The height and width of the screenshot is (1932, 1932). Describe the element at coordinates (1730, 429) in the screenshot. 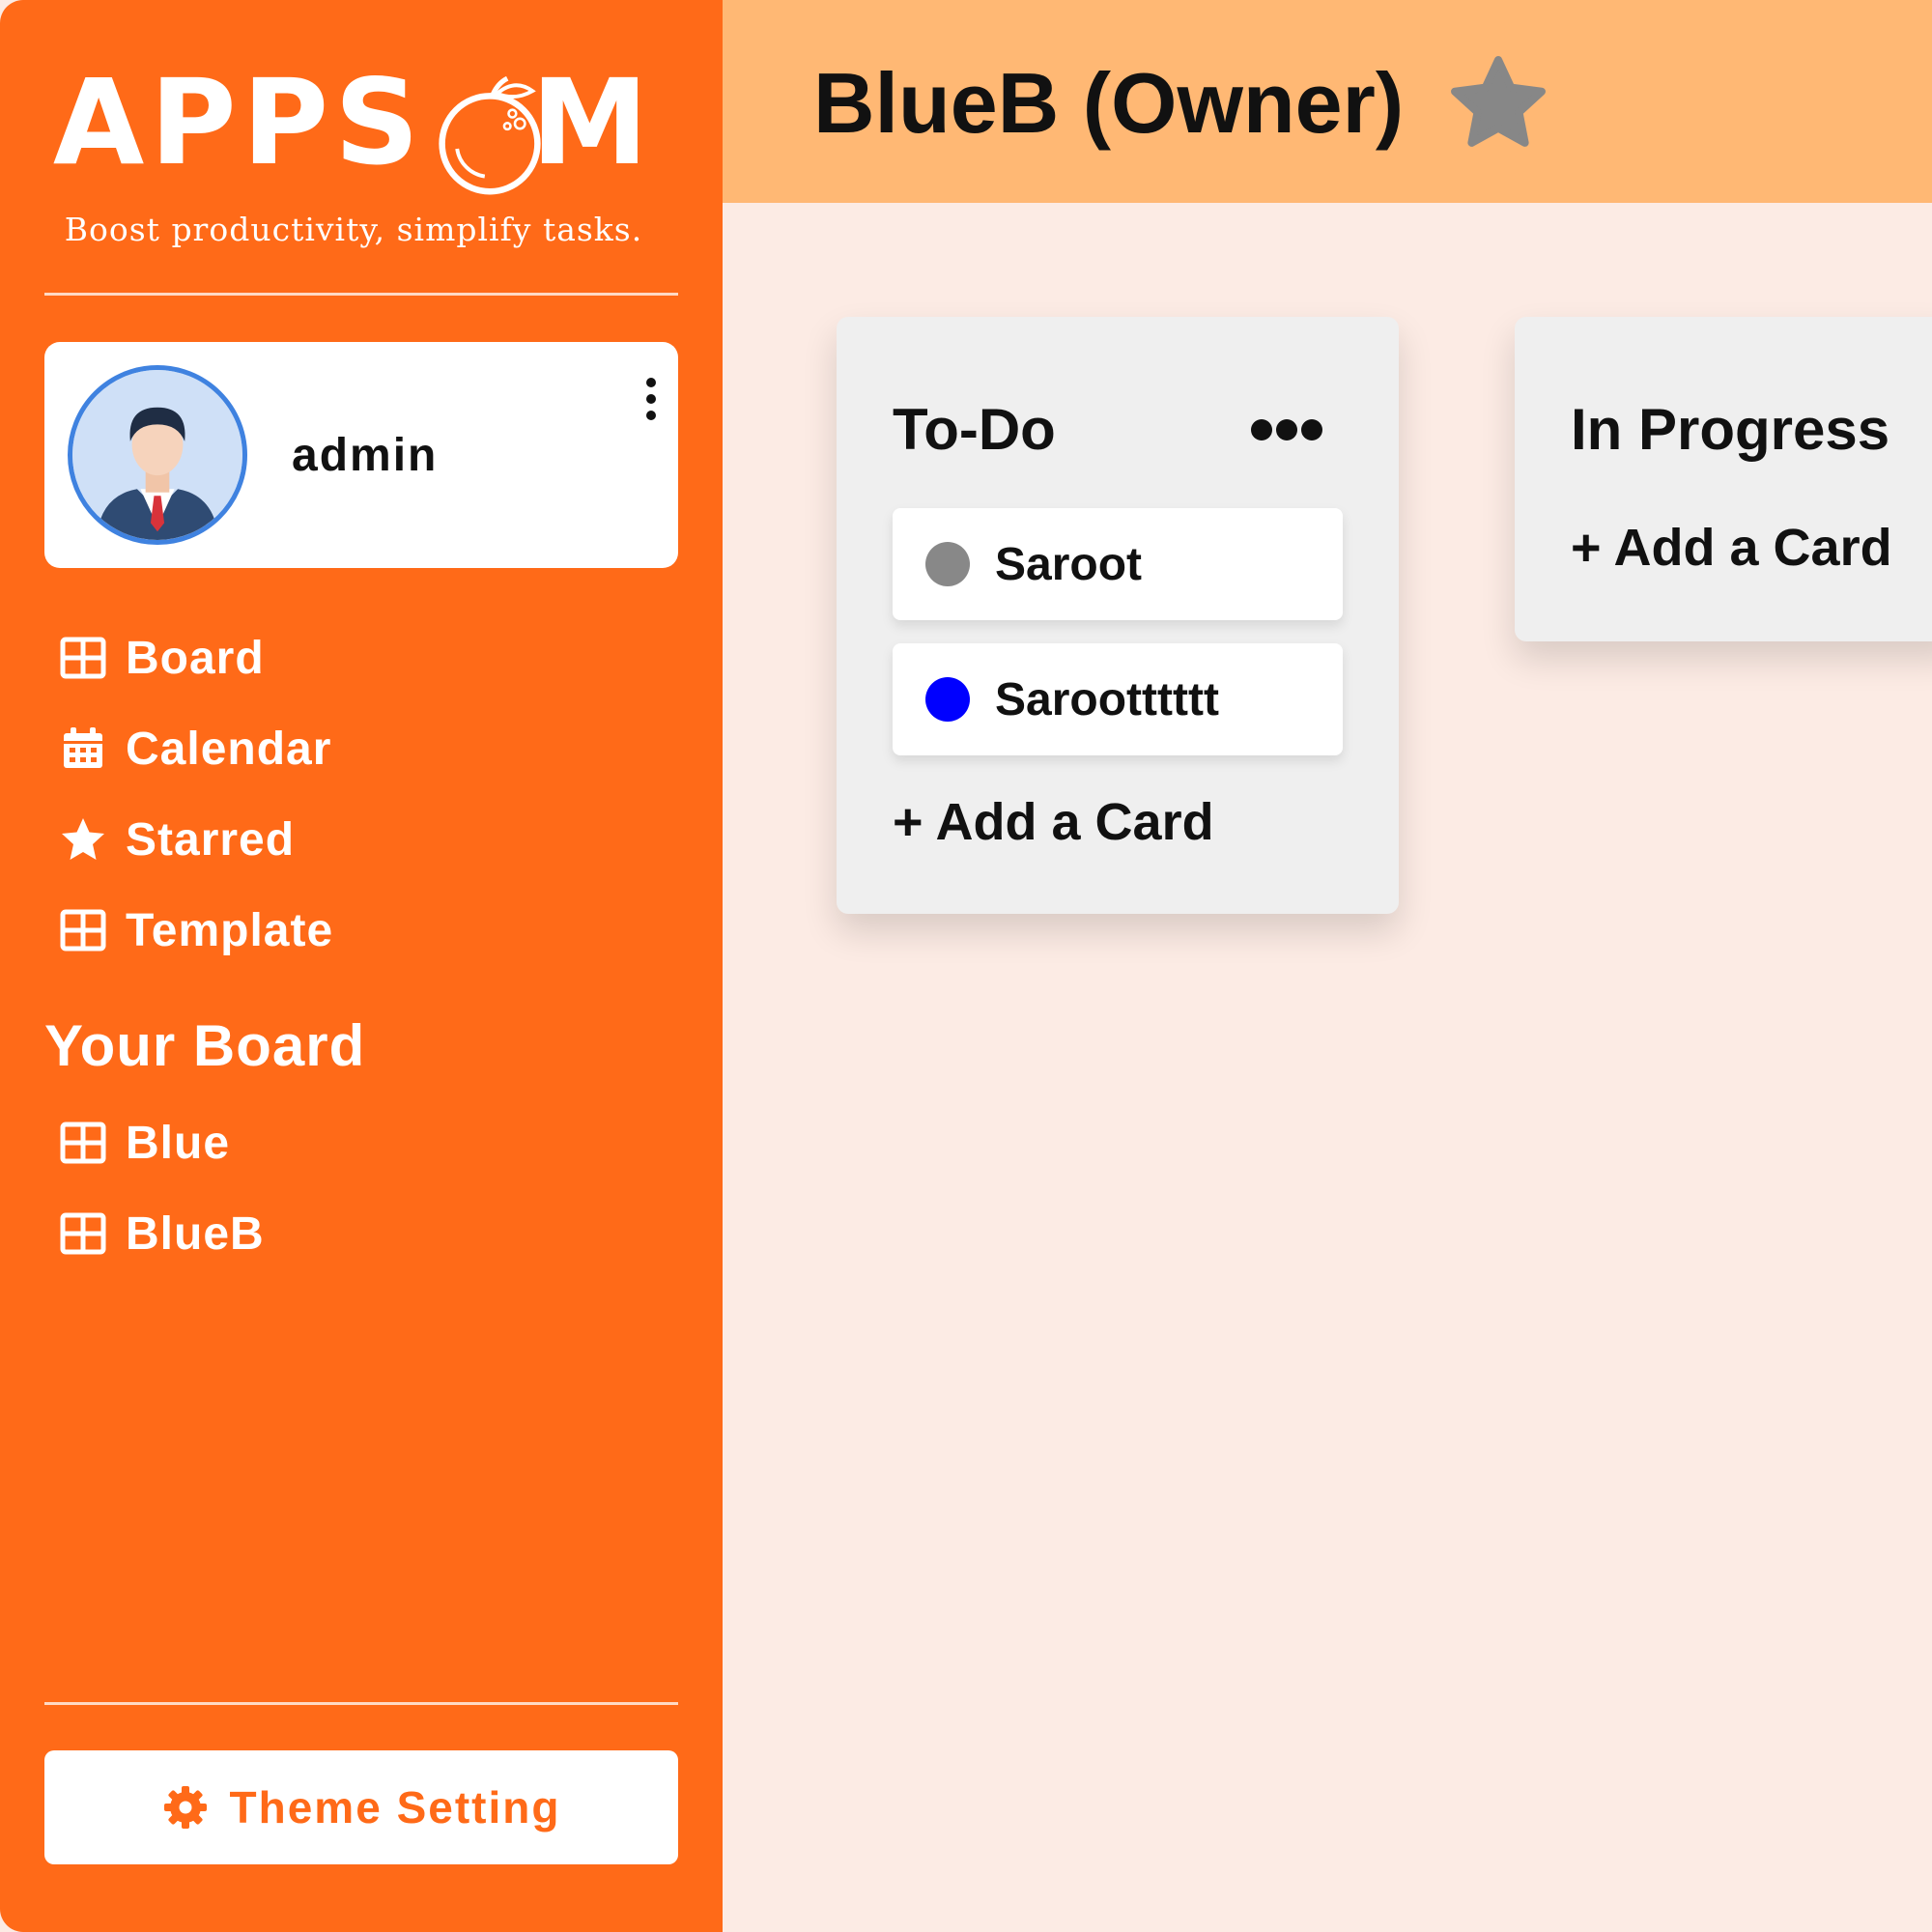

I see `list-title: In Progress` at that location.